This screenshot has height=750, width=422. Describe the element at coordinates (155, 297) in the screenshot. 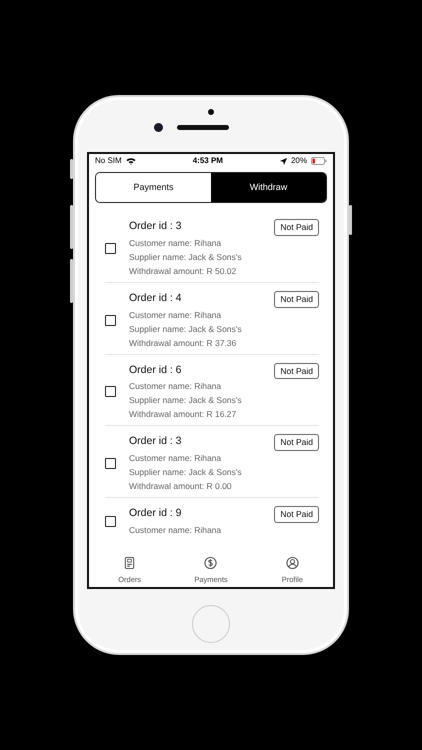

I see `order-title: Order id : 4` at that location.